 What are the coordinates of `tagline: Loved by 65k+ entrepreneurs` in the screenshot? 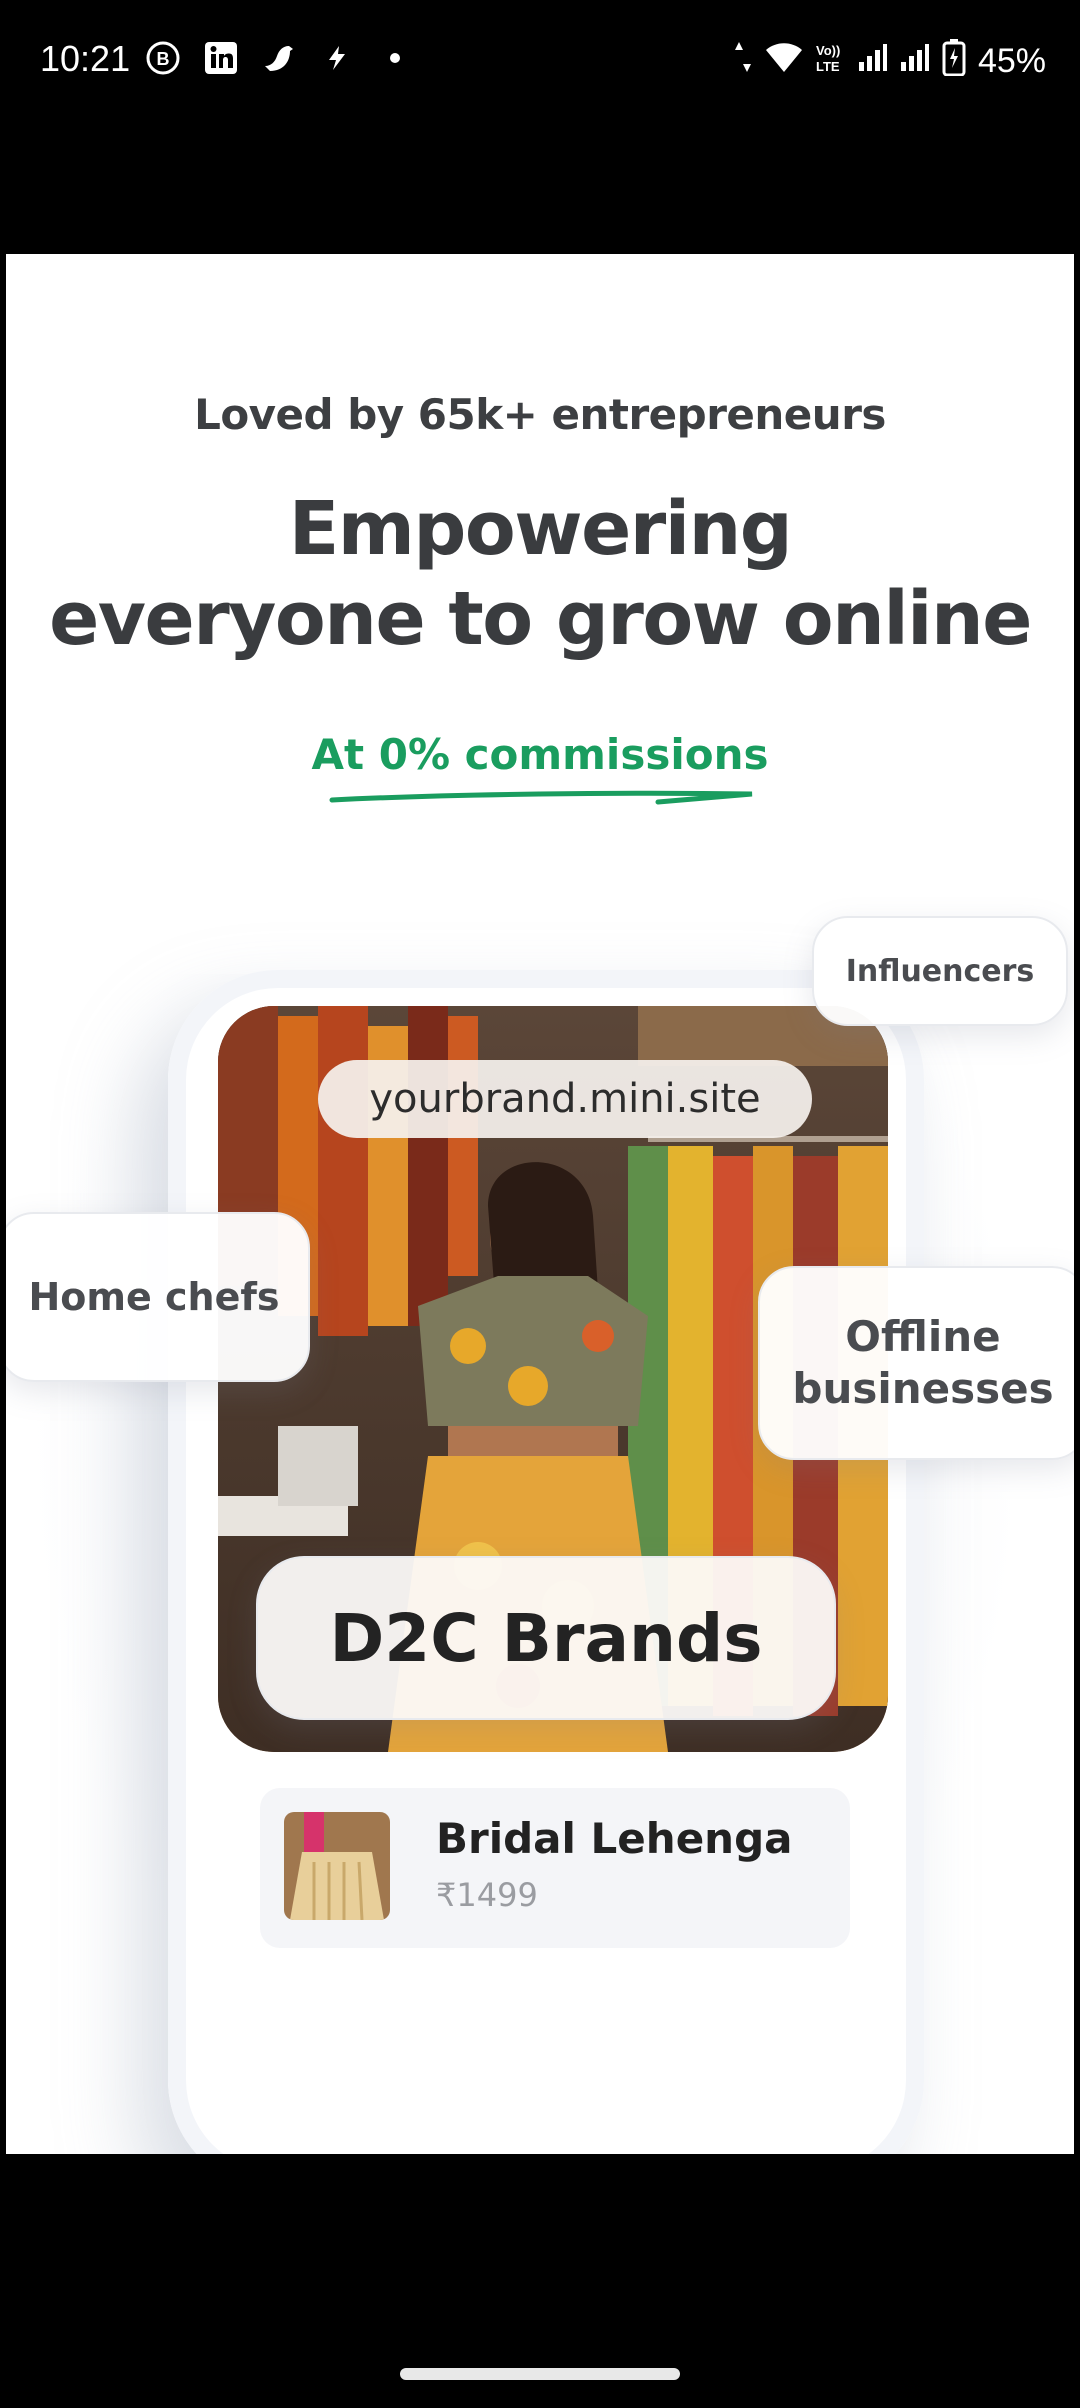 It's located at (540, 414).